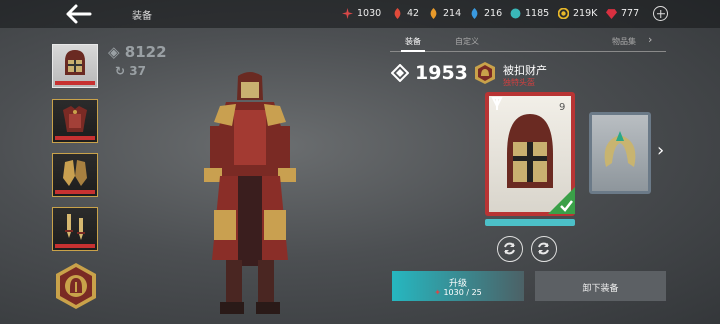  Describe the element at coordinates (437, 292) in the screenshot. I see `red-crystal-icon: ✦` at that location.